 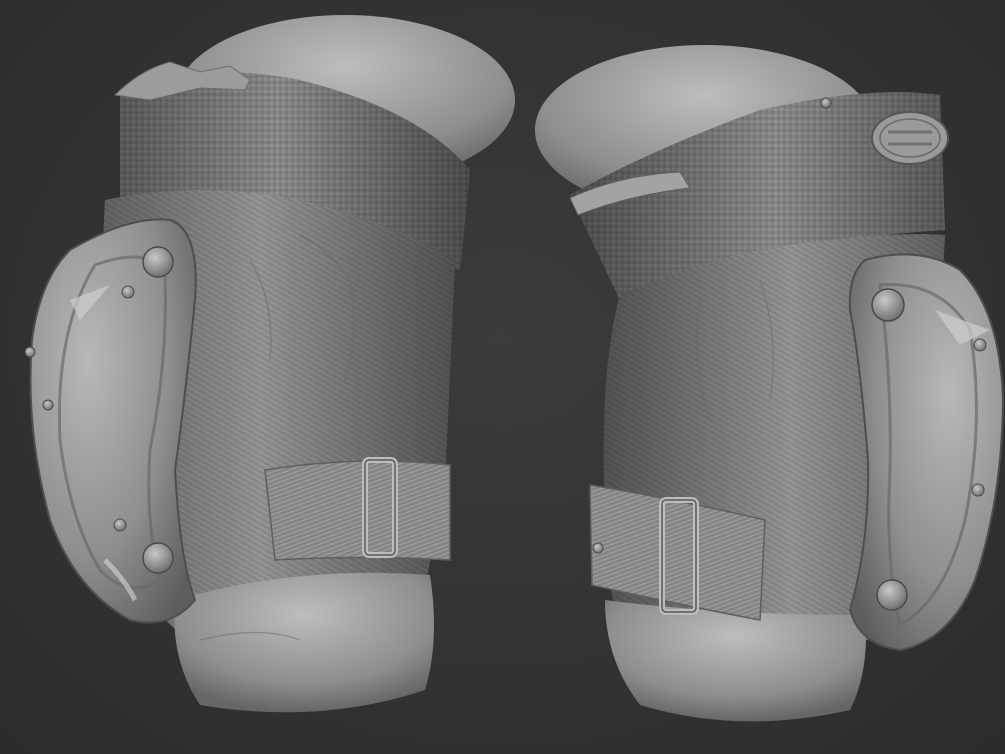 I want to click on left-bottom-foam-cuff, so click(x=304, y=642).